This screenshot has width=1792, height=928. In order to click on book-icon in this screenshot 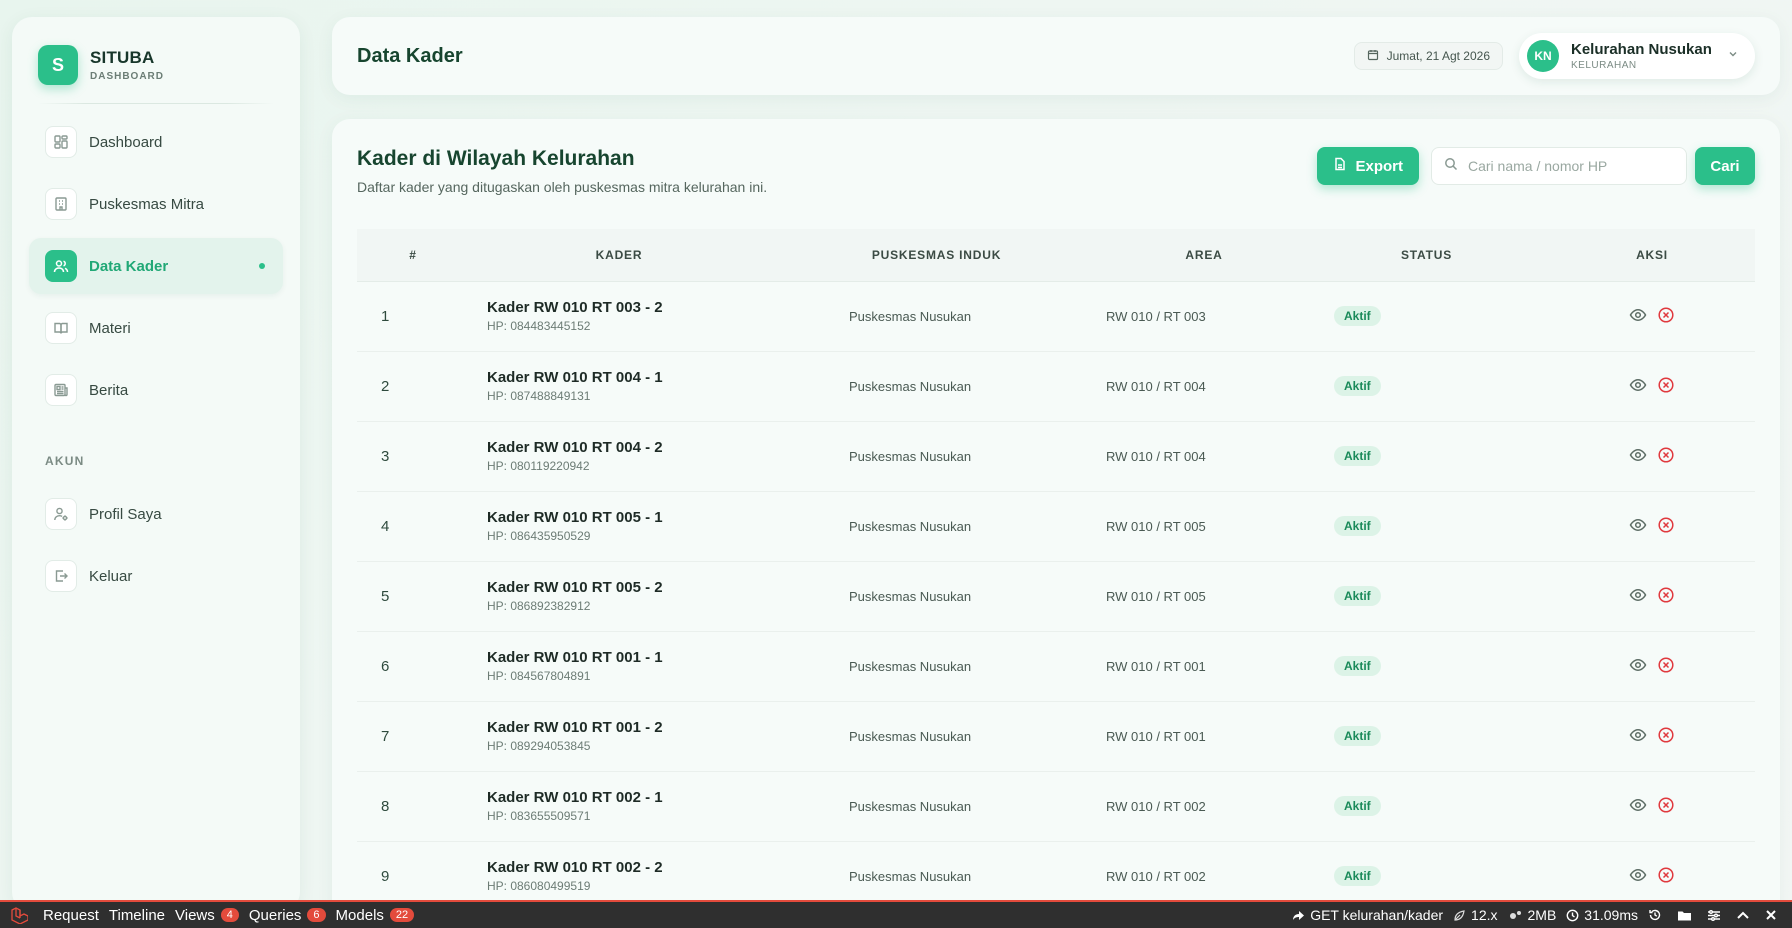, I will do `click(61, 328)`.